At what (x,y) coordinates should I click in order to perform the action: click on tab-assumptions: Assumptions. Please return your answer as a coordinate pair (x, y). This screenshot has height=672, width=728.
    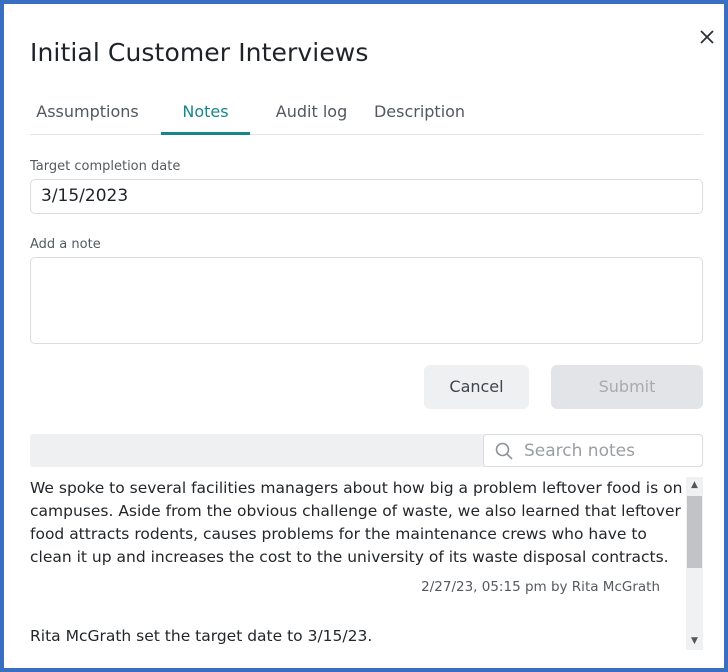
    Looking at the image, I should click on (87, 113).